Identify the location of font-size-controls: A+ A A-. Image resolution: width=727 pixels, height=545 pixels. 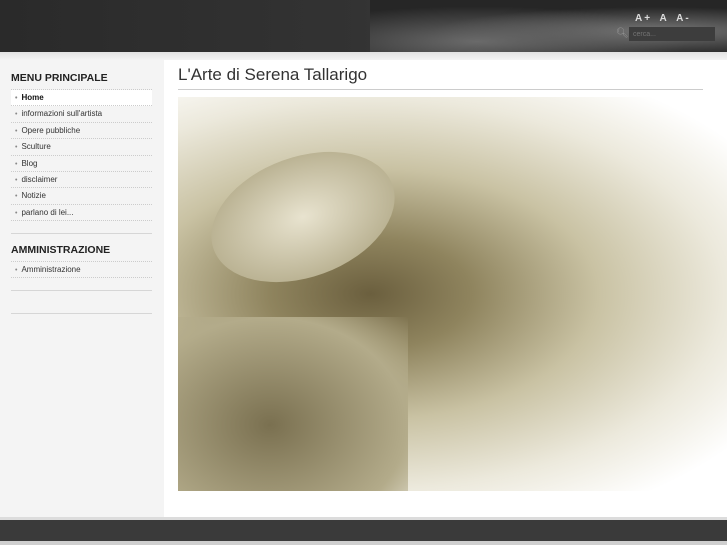
(664, 18).